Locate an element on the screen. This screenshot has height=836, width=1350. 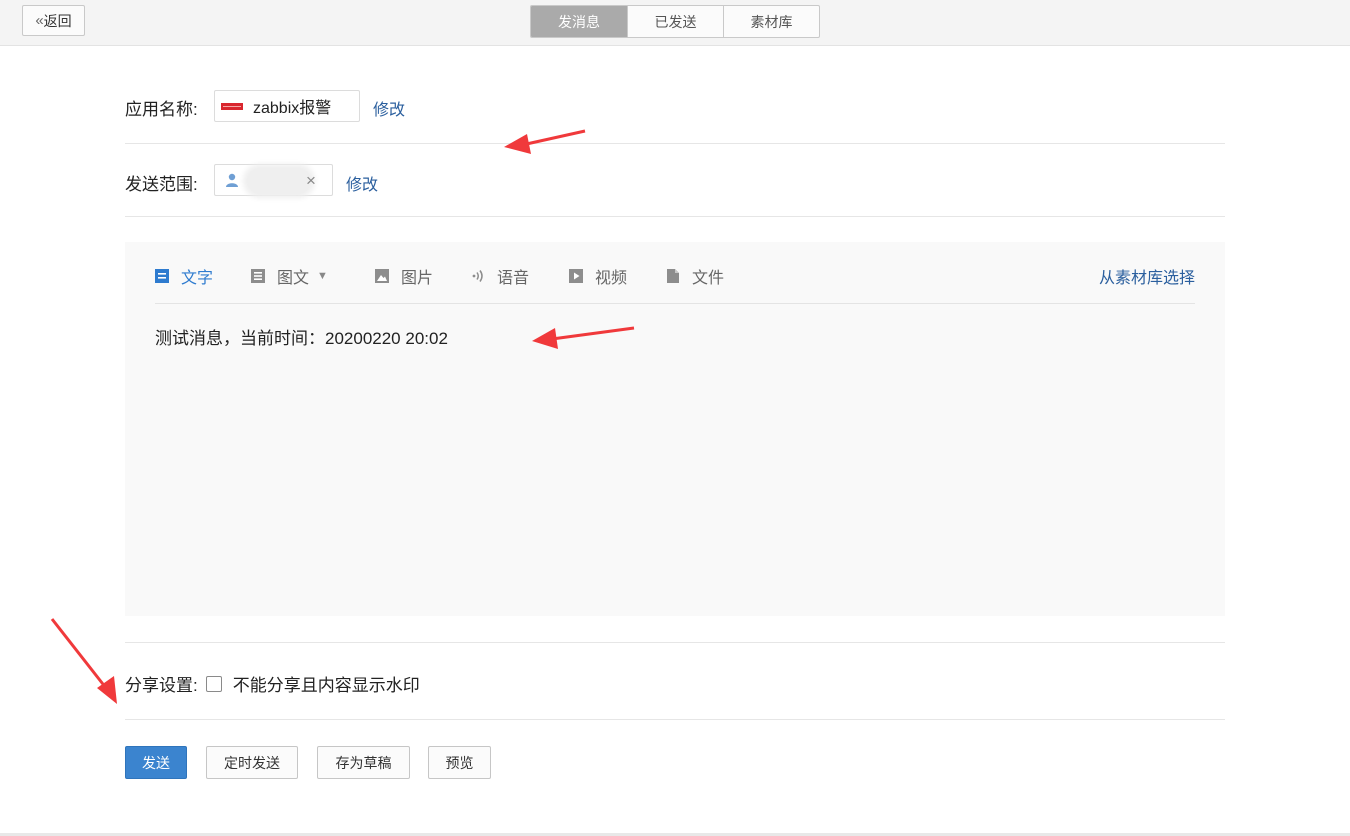
file-icon is located at coordinates (673, 276).